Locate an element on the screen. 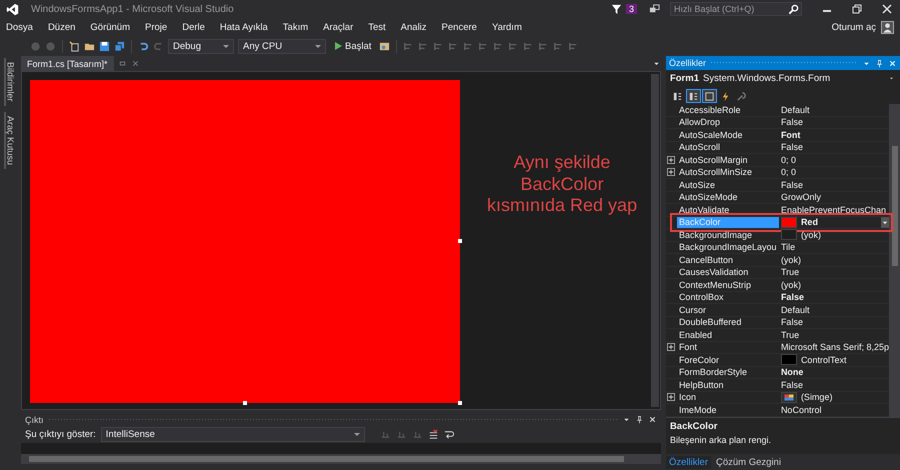 The height and width of the screenshot is (470, 900). menu-item: Proje is located at coordinates (156, 27).